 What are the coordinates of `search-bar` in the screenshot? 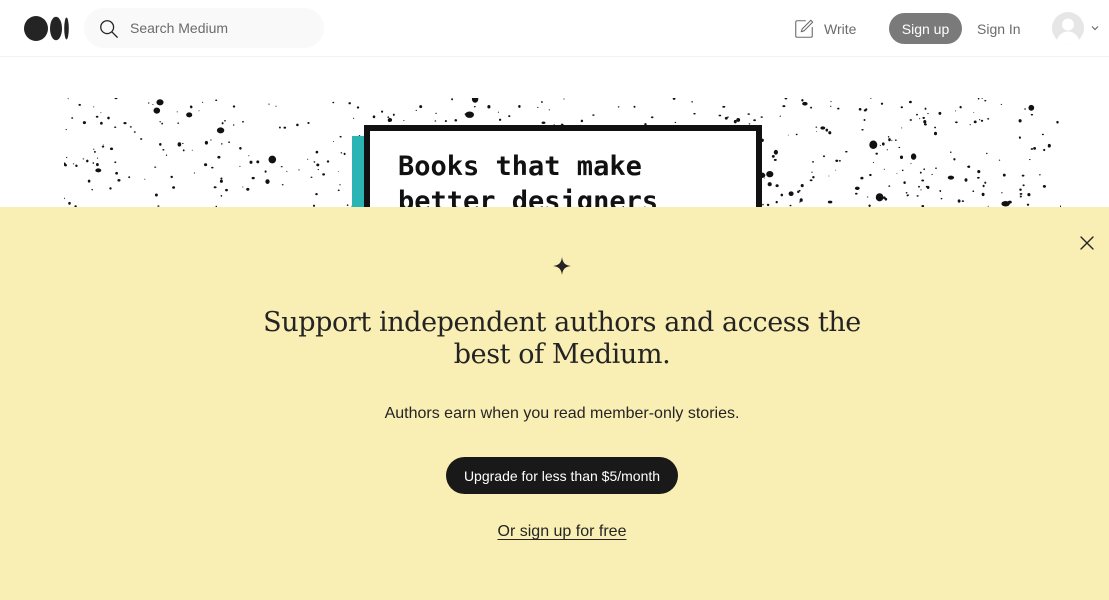 It's located at (204, 28).